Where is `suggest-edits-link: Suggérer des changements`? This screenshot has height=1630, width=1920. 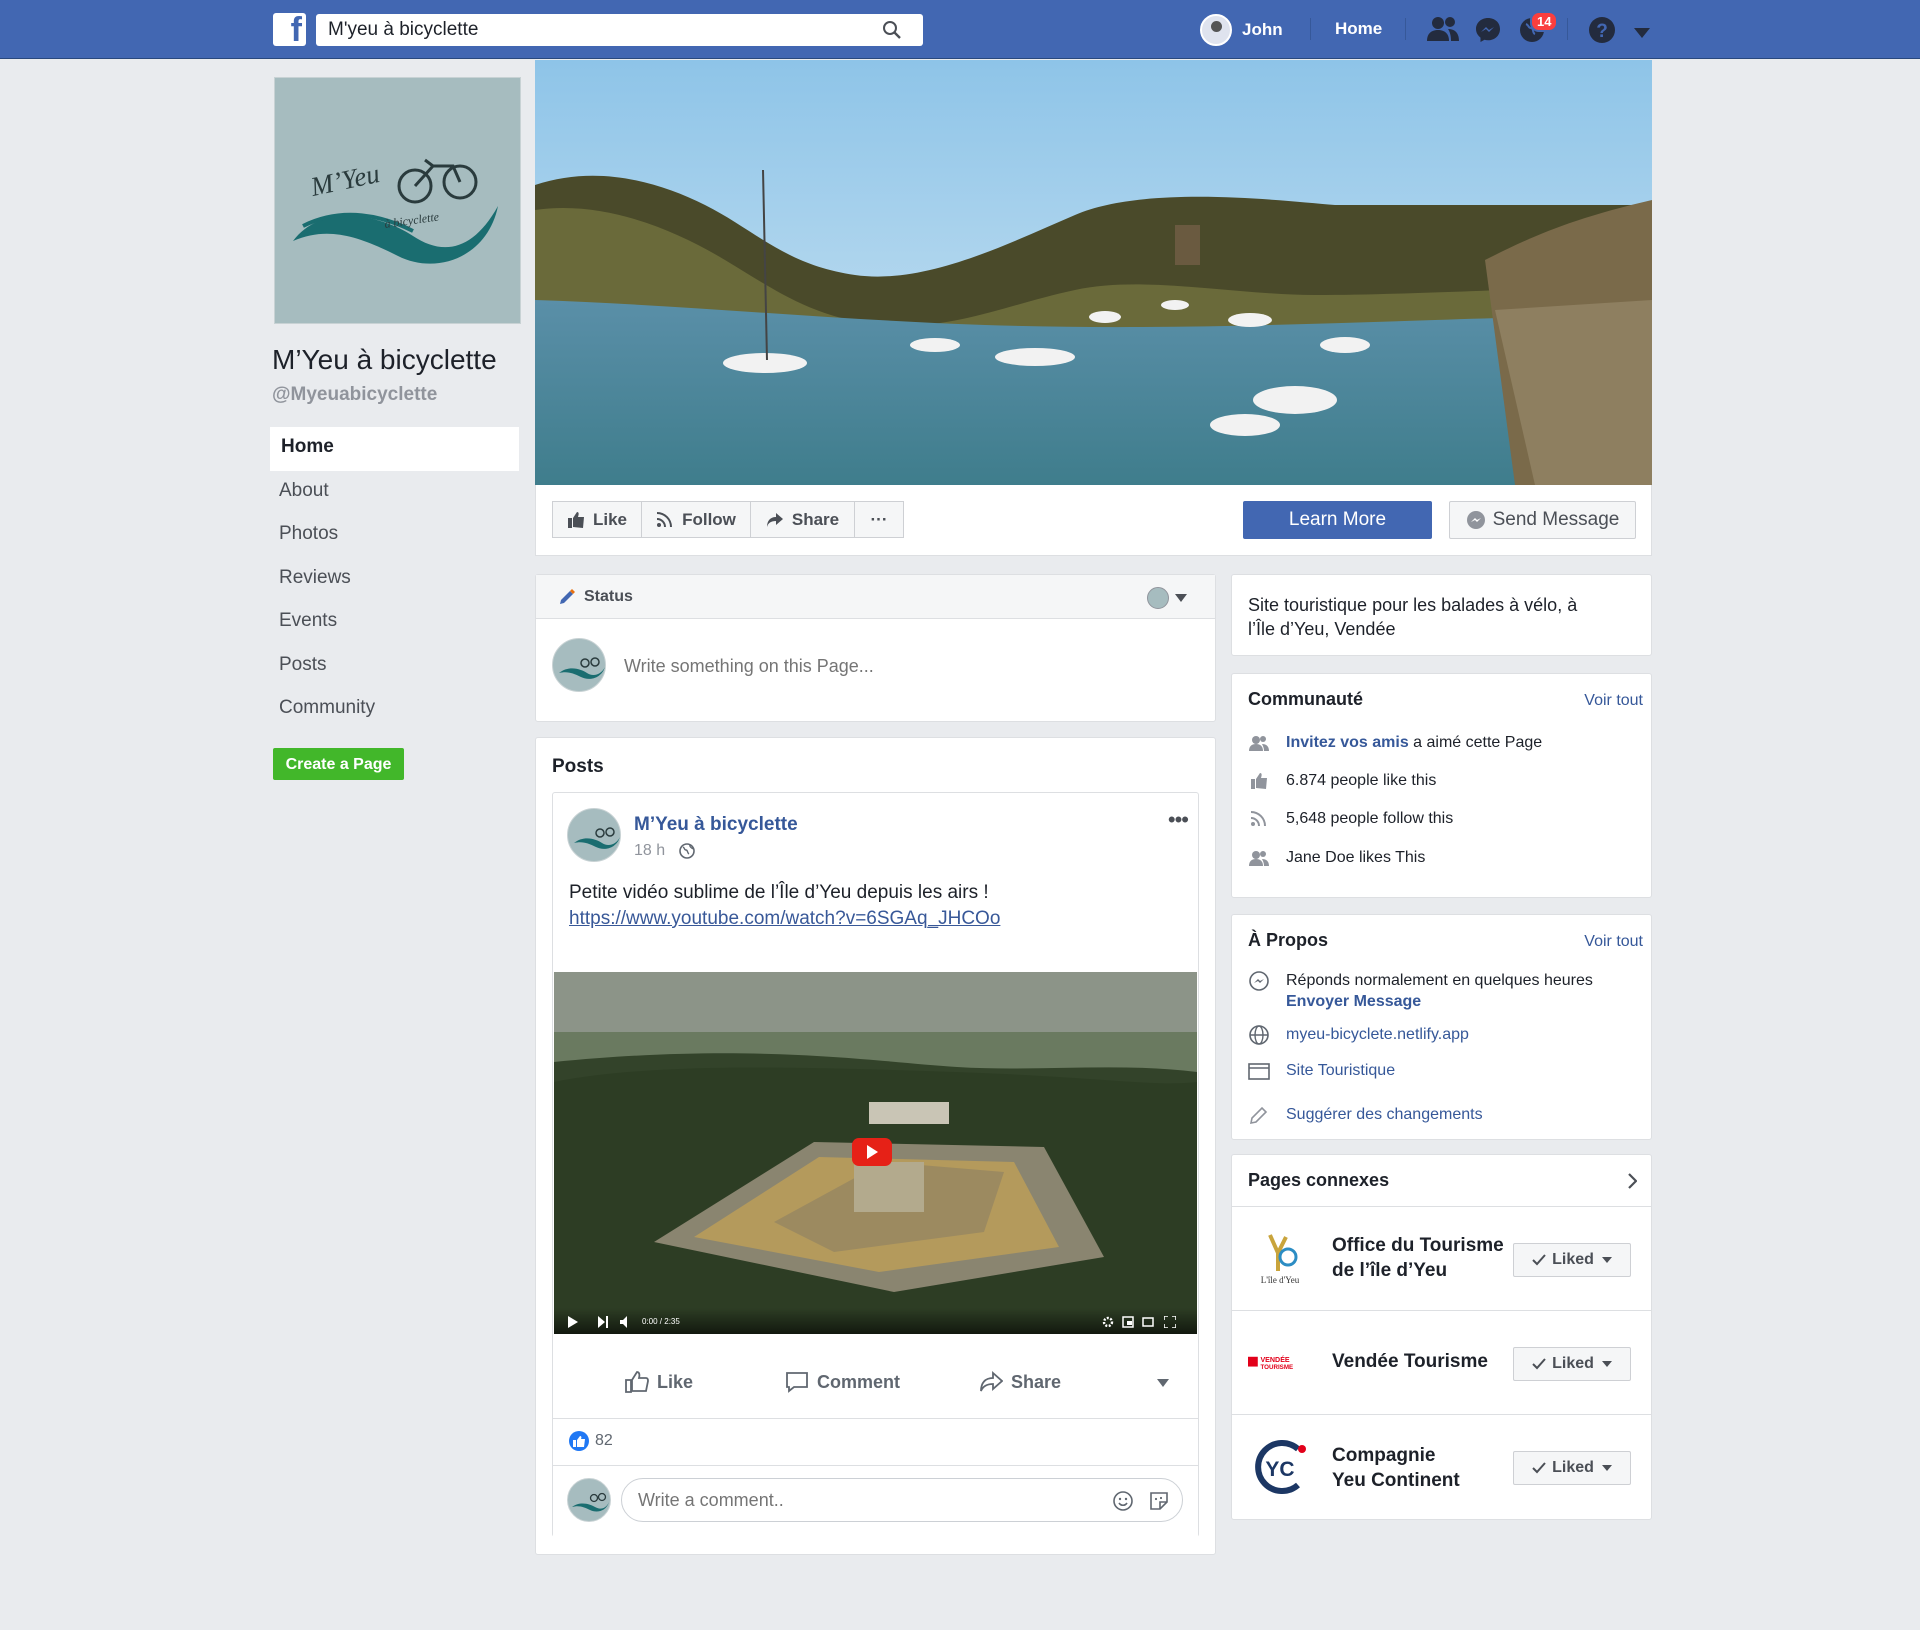 suggest-edits-link: Suggérer des changements is located at coordinates (1384, 1115).